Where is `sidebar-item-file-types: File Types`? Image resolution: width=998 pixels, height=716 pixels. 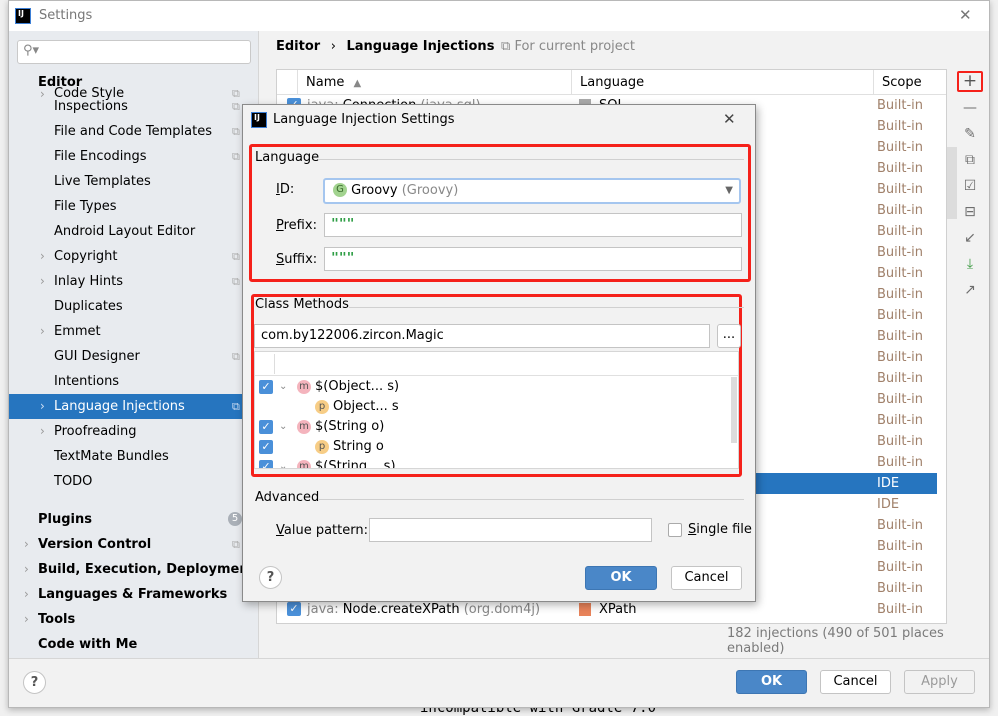 sidebar-item-file-types: File Types is located at coordinates (133, 206).